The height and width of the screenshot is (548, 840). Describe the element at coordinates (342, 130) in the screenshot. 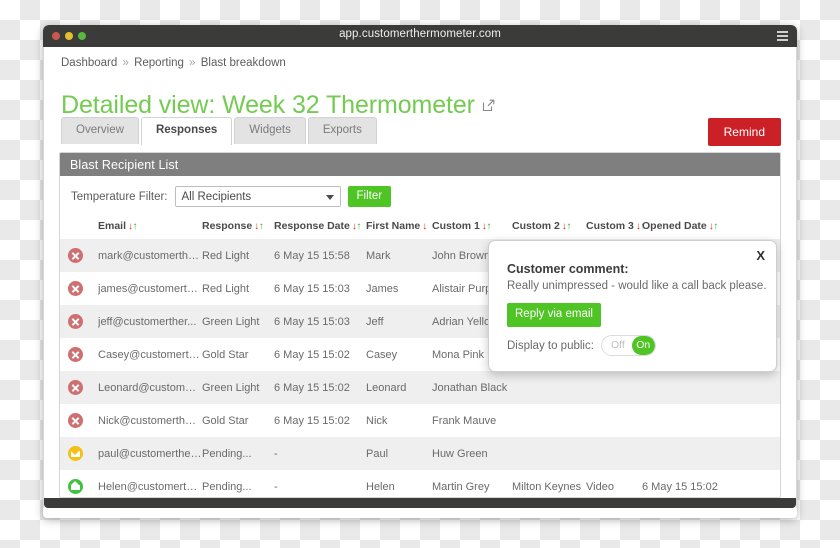

I see `tab-exports: Exports` at that location.